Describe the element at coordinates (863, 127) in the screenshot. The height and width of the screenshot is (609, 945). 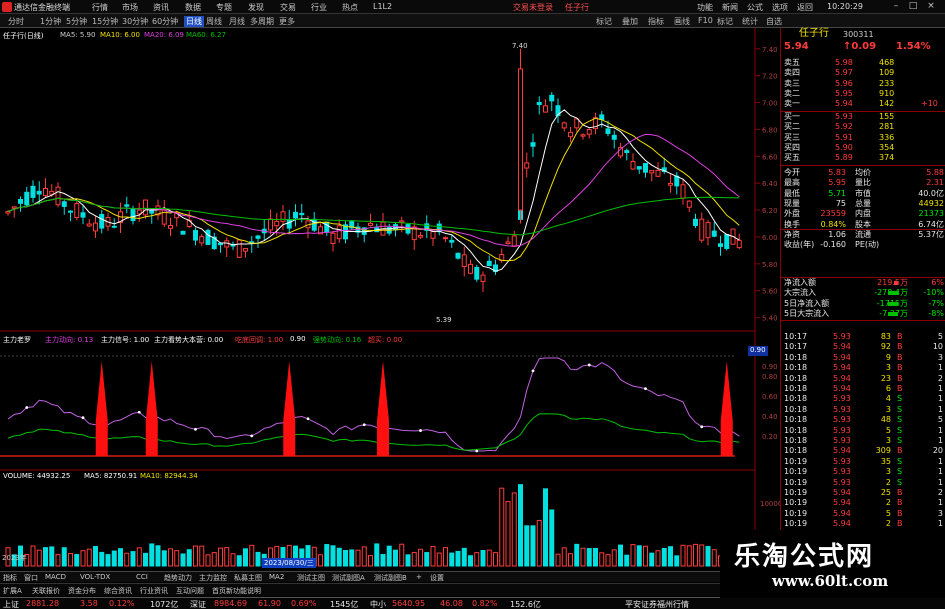
I see `bid-row: 买二 5.92 281` at that location.